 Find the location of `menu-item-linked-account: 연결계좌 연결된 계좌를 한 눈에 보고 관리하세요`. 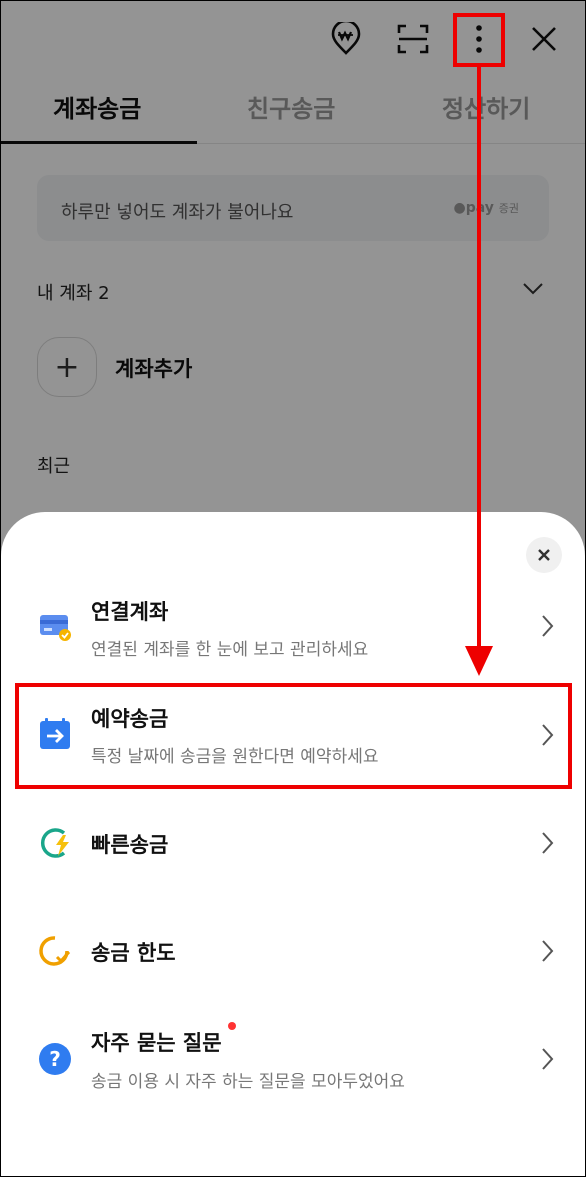

menu-item-linked-account: 연결계좌 연결된 계좌를 한 눈에 보고 관리하세요 is located at coordinates (293, 626).